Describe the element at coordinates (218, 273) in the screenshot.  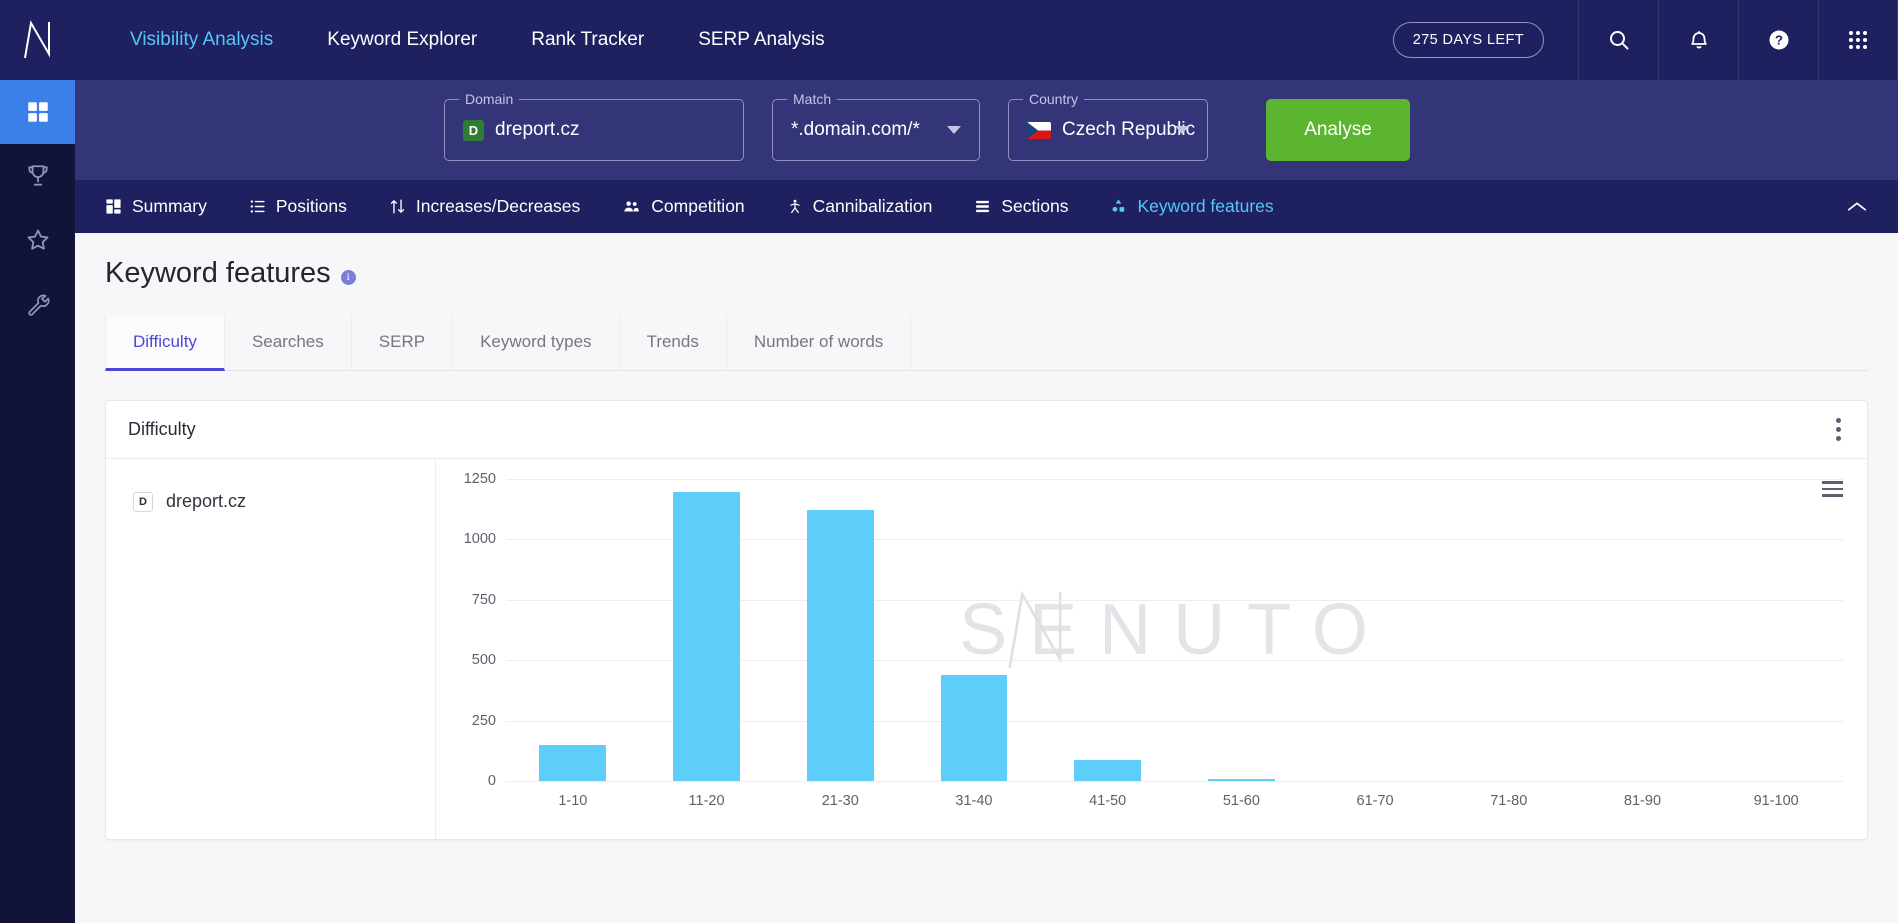
I see `page-title-text: Keyword features` at that location.